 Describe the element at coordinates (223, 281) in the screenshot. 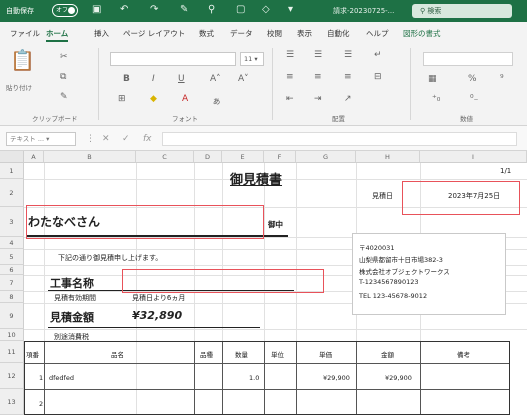

I see `project-highlight-box` at that location.